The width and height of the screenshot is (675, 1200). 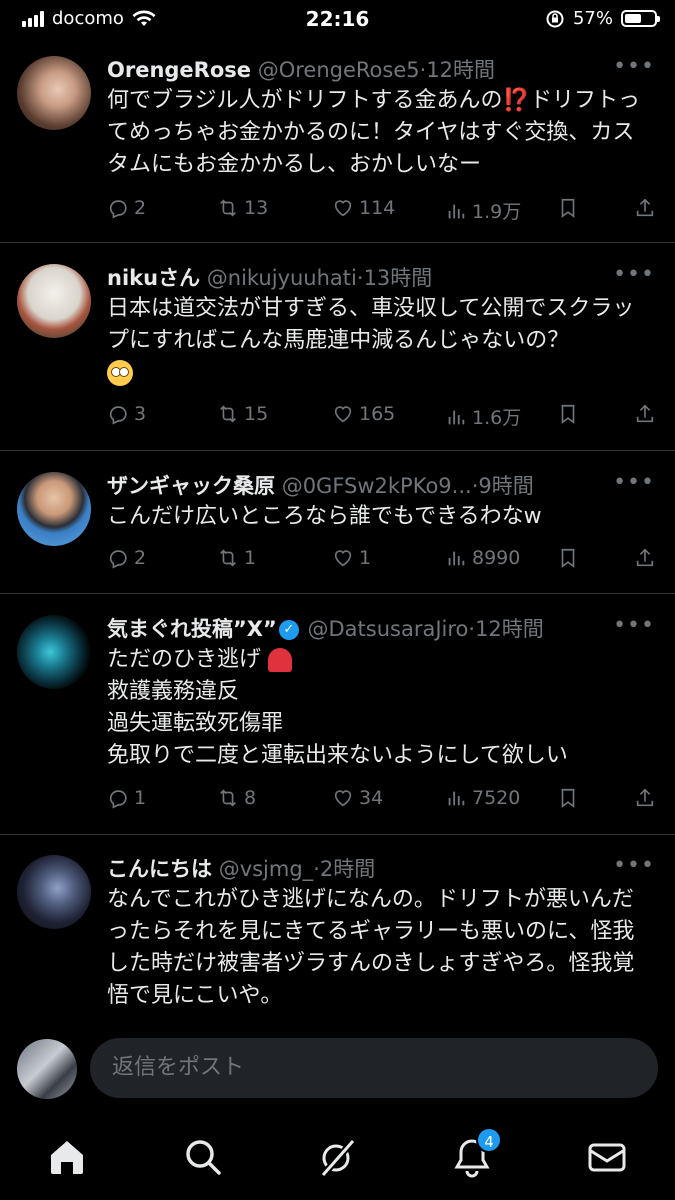 What do you see at coordinates (387, 629) in the screenshot?
I see `author-handle: @DatsusaraJiro` at bounding box center [387, 629].